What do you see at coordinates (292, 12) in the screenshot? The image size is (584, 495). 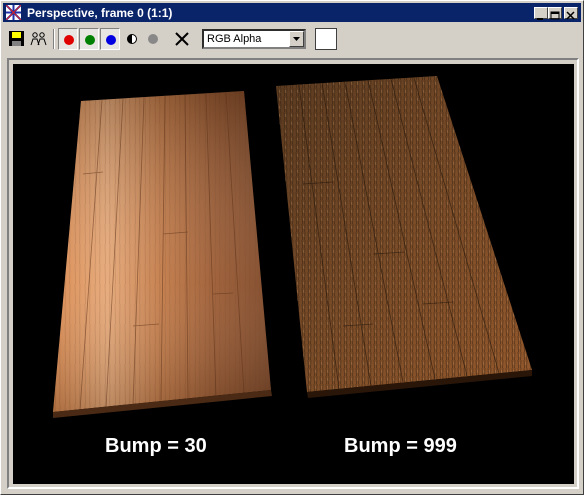 I see `title-bar: Perspective, frame 0 (1:1)` at bounding box center [292, 12].